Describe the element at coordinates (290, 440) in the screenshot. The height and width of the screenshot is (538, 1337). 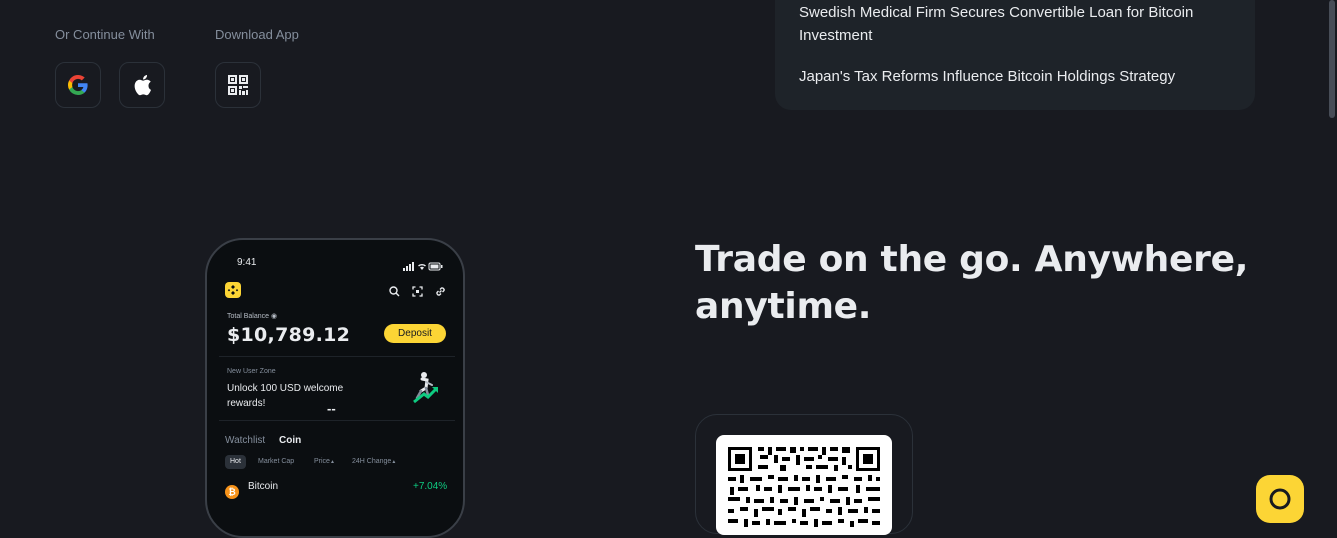
I see `tab-coin: Coin` at that location.